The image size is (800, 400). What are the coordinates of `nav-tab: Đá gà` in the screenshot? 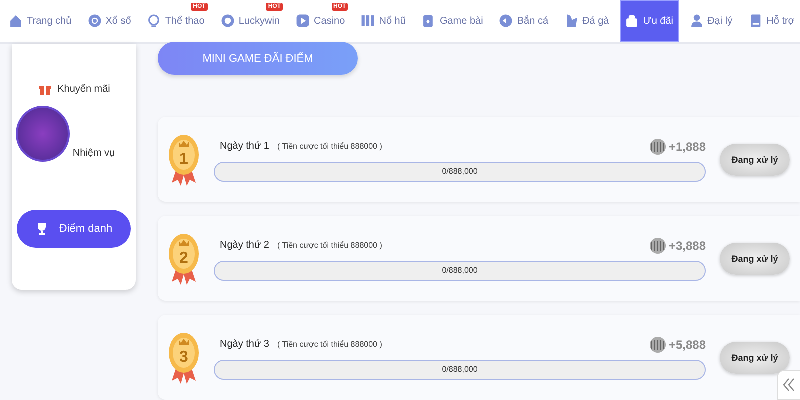 It's located at (587, 21).